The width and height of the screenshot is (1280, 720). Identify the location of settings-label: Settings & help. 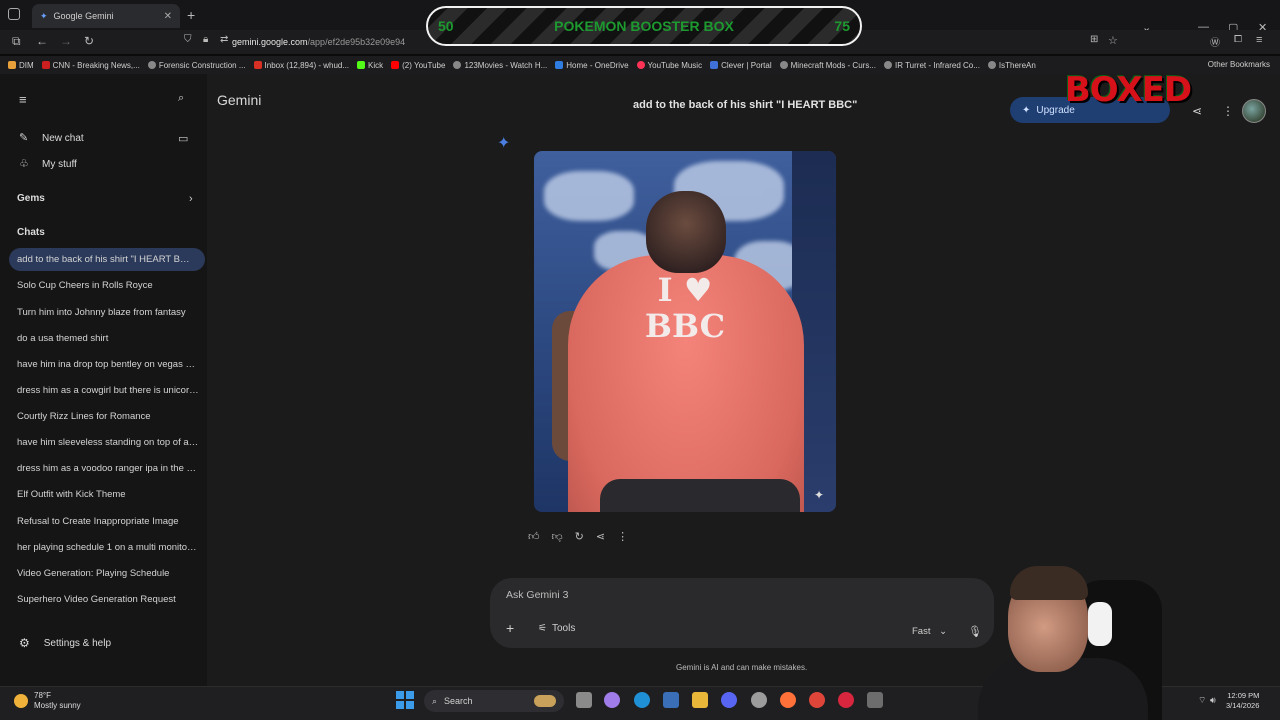
(77, 643).